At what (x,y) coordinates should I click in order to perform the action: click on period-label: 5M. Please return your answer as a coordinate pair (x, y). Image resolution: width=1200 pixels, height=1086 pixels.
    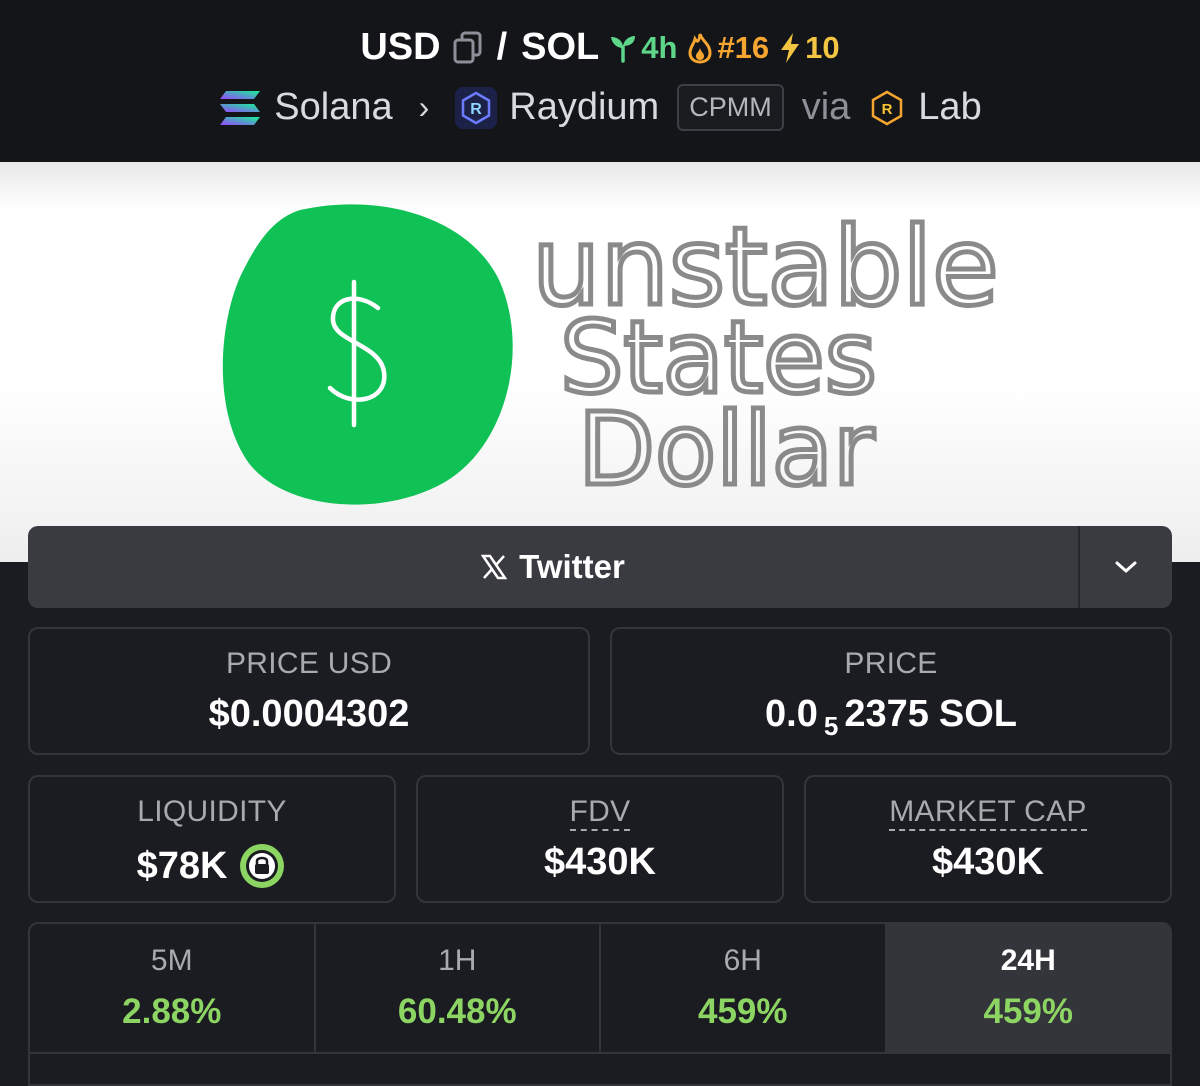
    Looking at the image, I should click on (171, 960).